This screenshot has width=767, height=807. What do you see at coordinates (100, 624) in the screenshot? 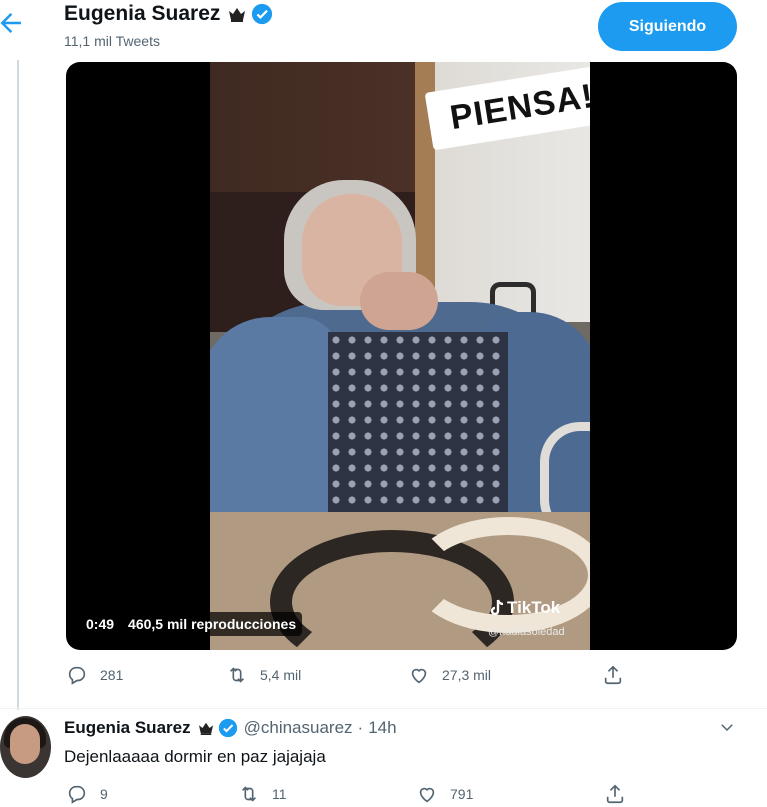
I see `video-duration: 0:49` at bounding box center [100, 624].